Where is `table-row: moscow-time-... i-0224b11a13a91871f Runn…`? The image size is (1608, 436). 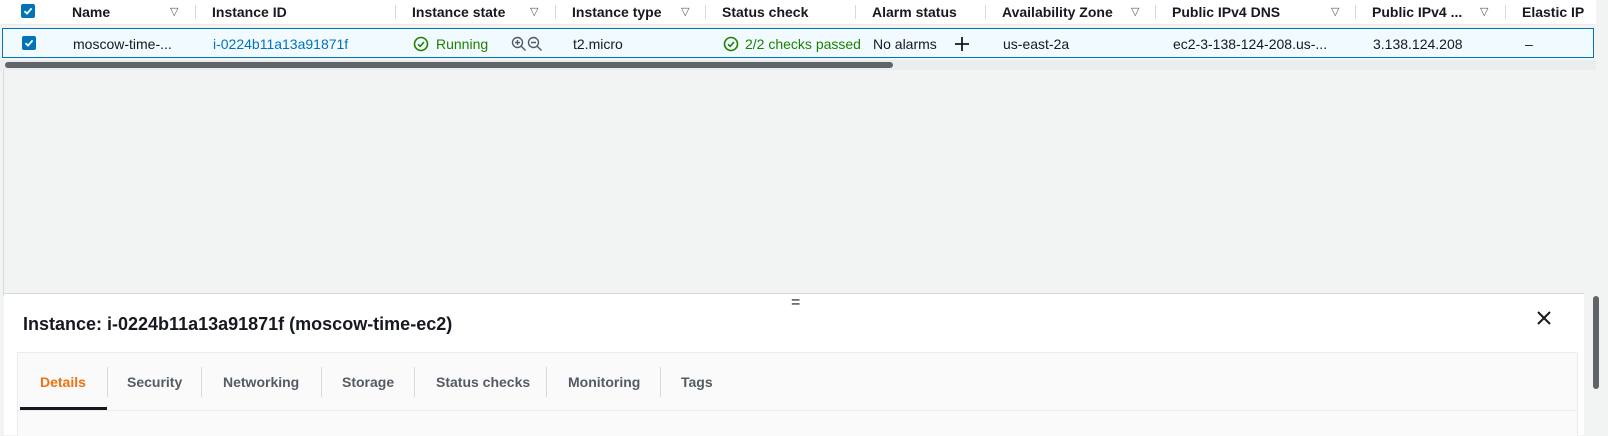
table-row: moscow-time-... i-0224b11a13a91871f Runn… is located at coordinates (798, 43).